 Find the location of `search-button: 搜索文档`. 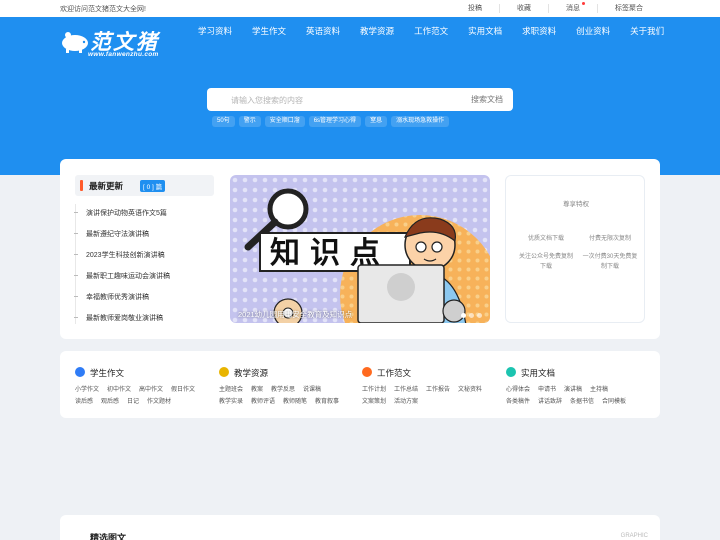

search-button: 搜索文档 is located at coordinates (487, 99).